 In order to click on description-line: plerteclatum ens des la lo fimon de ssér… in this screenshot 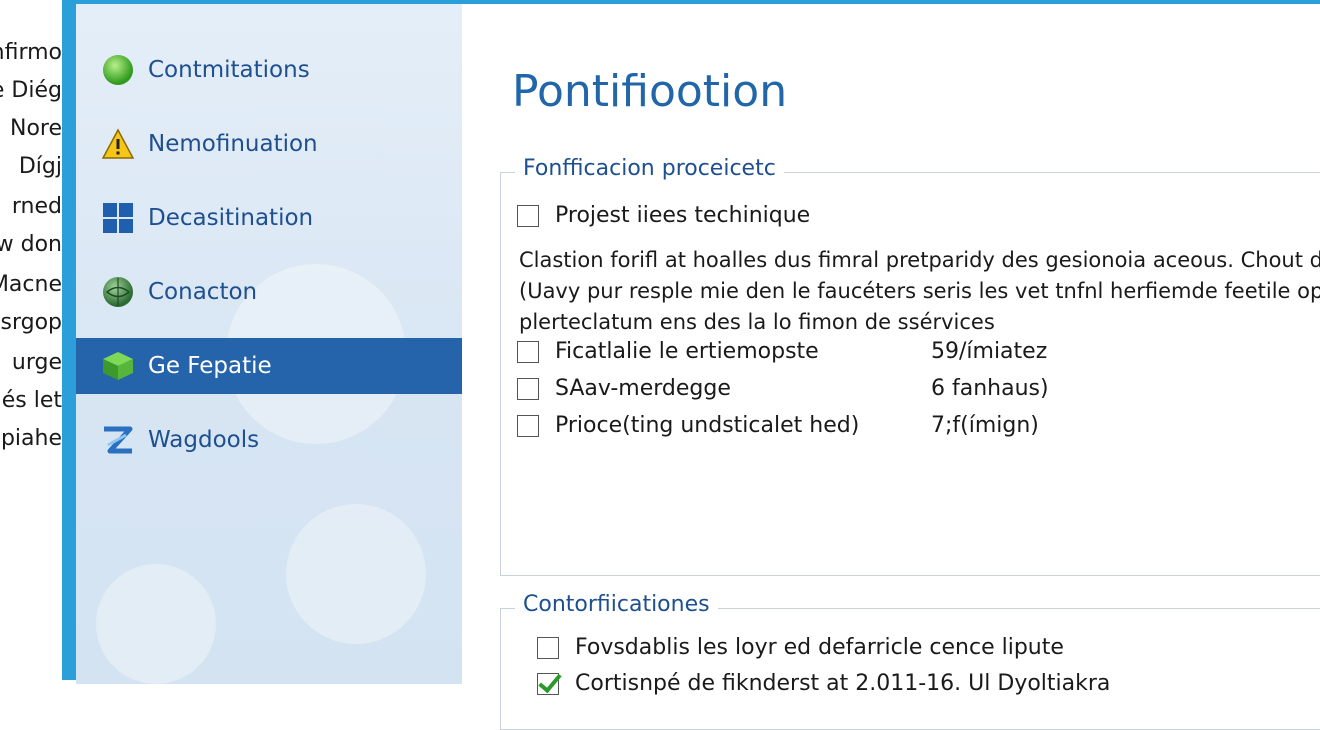, I will do `click(757, 322)`.